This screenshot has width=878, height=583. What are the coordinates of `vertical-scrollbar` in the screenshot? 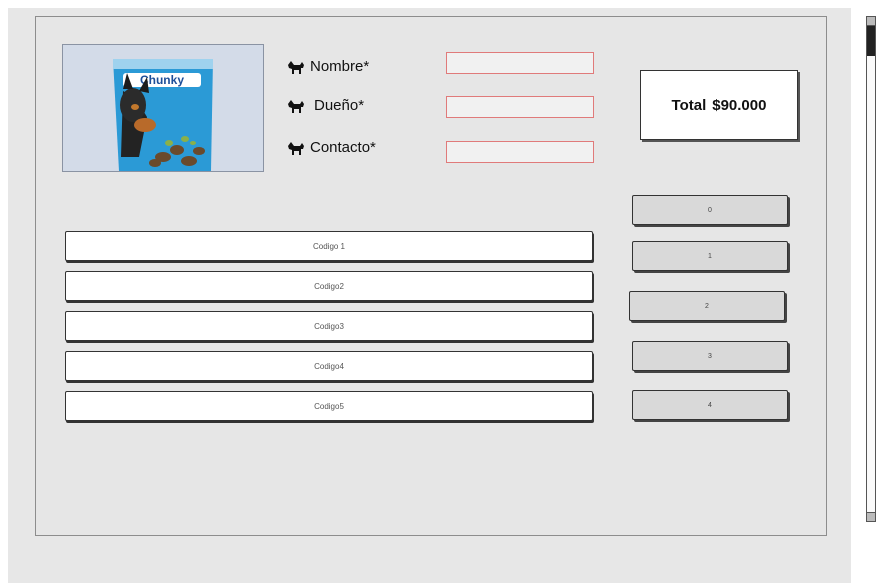 It's located at (871, 269).